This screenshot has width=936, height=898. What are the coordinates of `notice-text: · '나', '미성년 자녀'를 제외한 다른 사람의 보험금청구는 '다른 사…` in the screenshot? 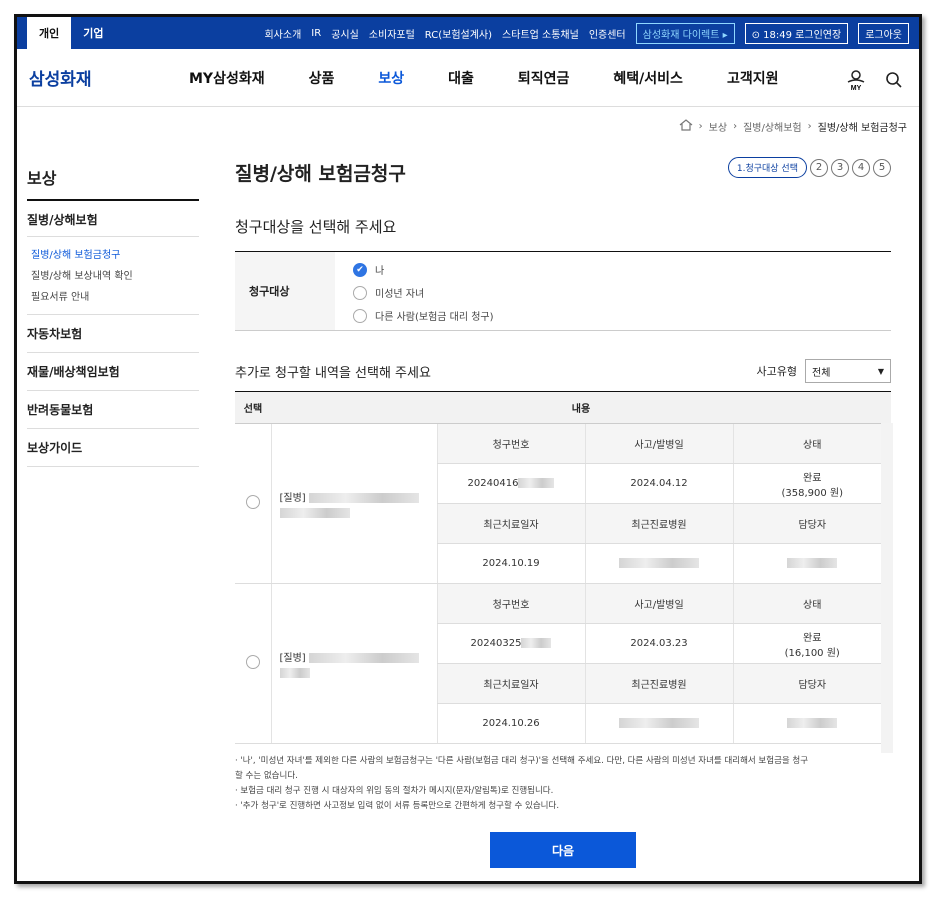 It's located at (563, 784).